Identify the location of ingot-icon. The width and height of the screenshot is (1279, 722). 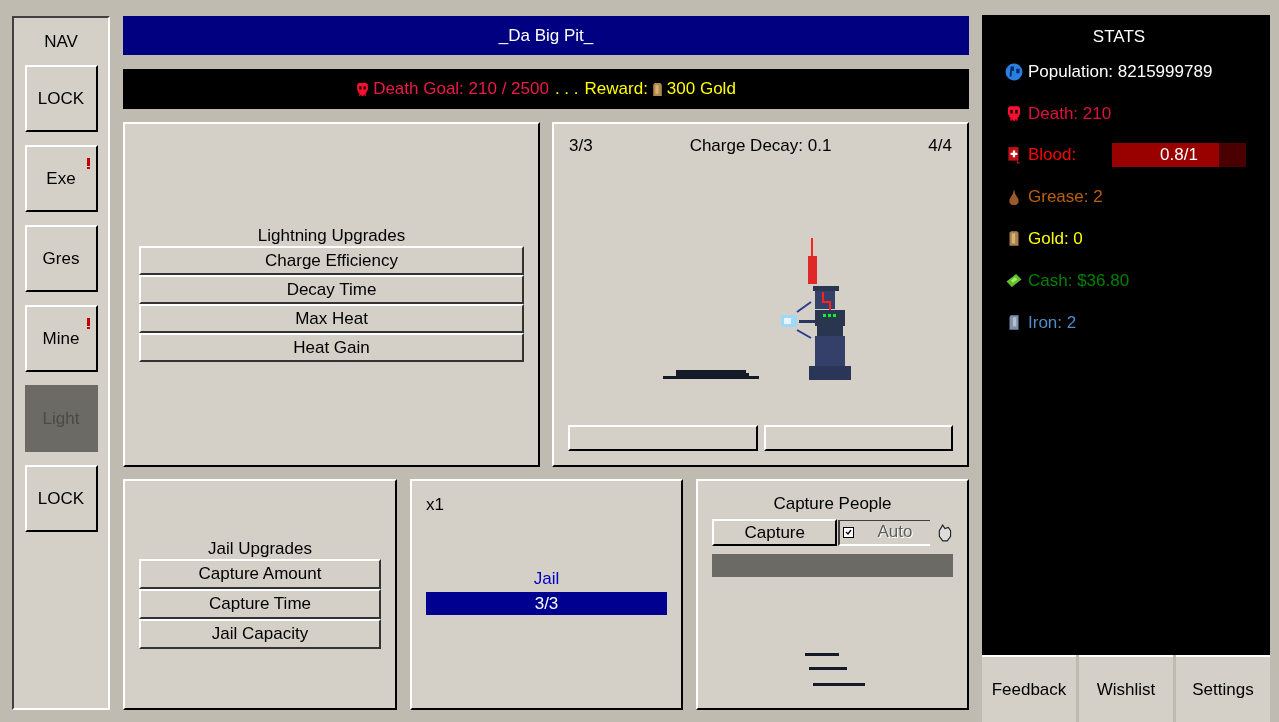
(657, 89).